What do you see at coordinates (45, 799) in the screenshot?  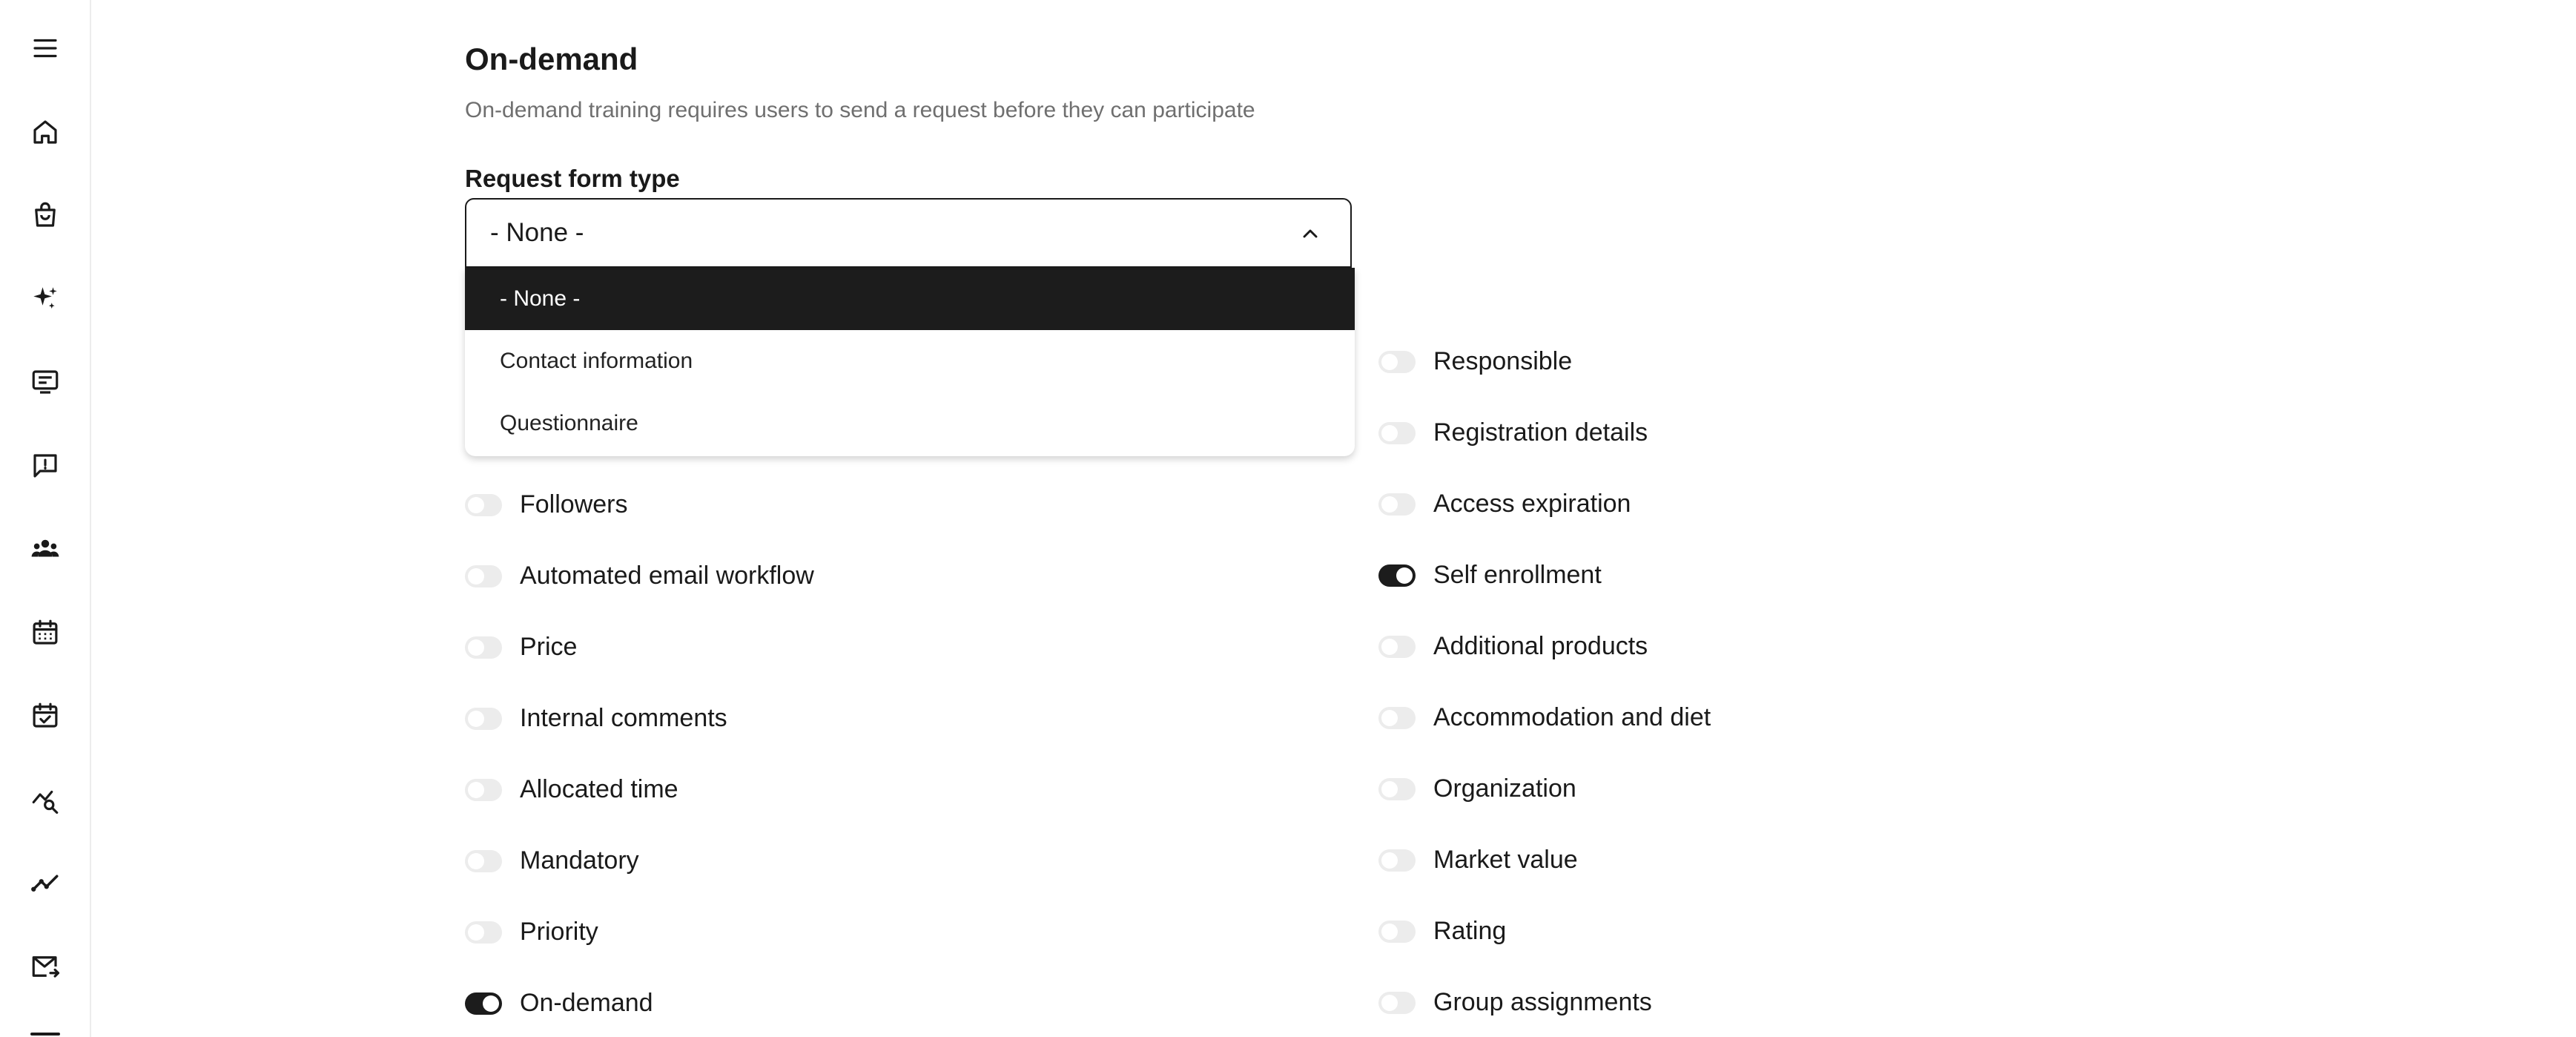 I see `analytics-search-icon` at bounding box center [45, 799].